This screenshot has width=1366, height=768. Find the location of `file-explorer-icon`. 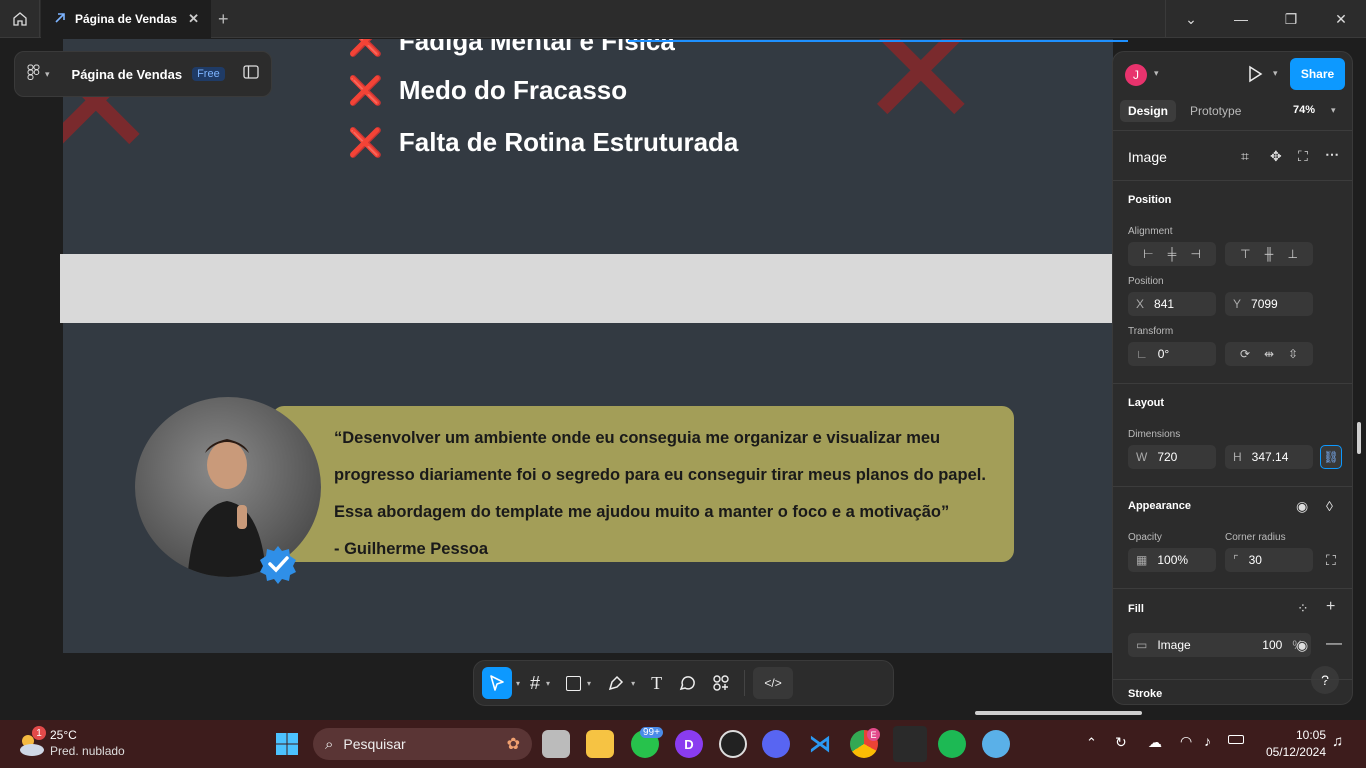

file-explorer-icon is located at coordinates (600, 744).